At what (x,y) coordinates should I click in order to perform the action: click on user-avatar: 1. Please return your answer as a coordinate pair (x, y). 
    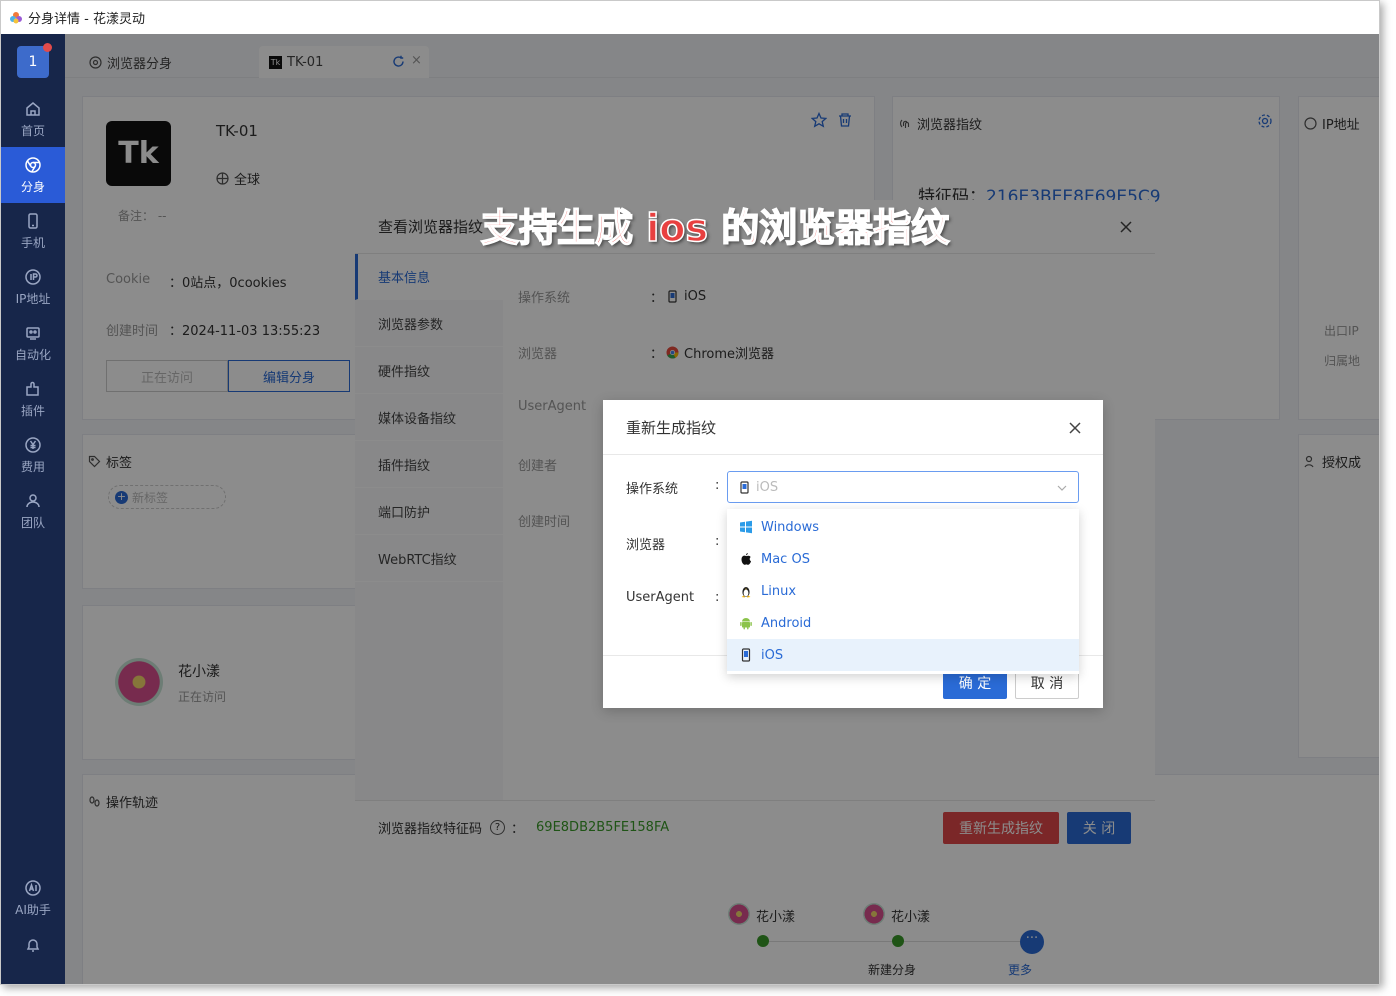
    Looking at the image, I should click on (34, 60).